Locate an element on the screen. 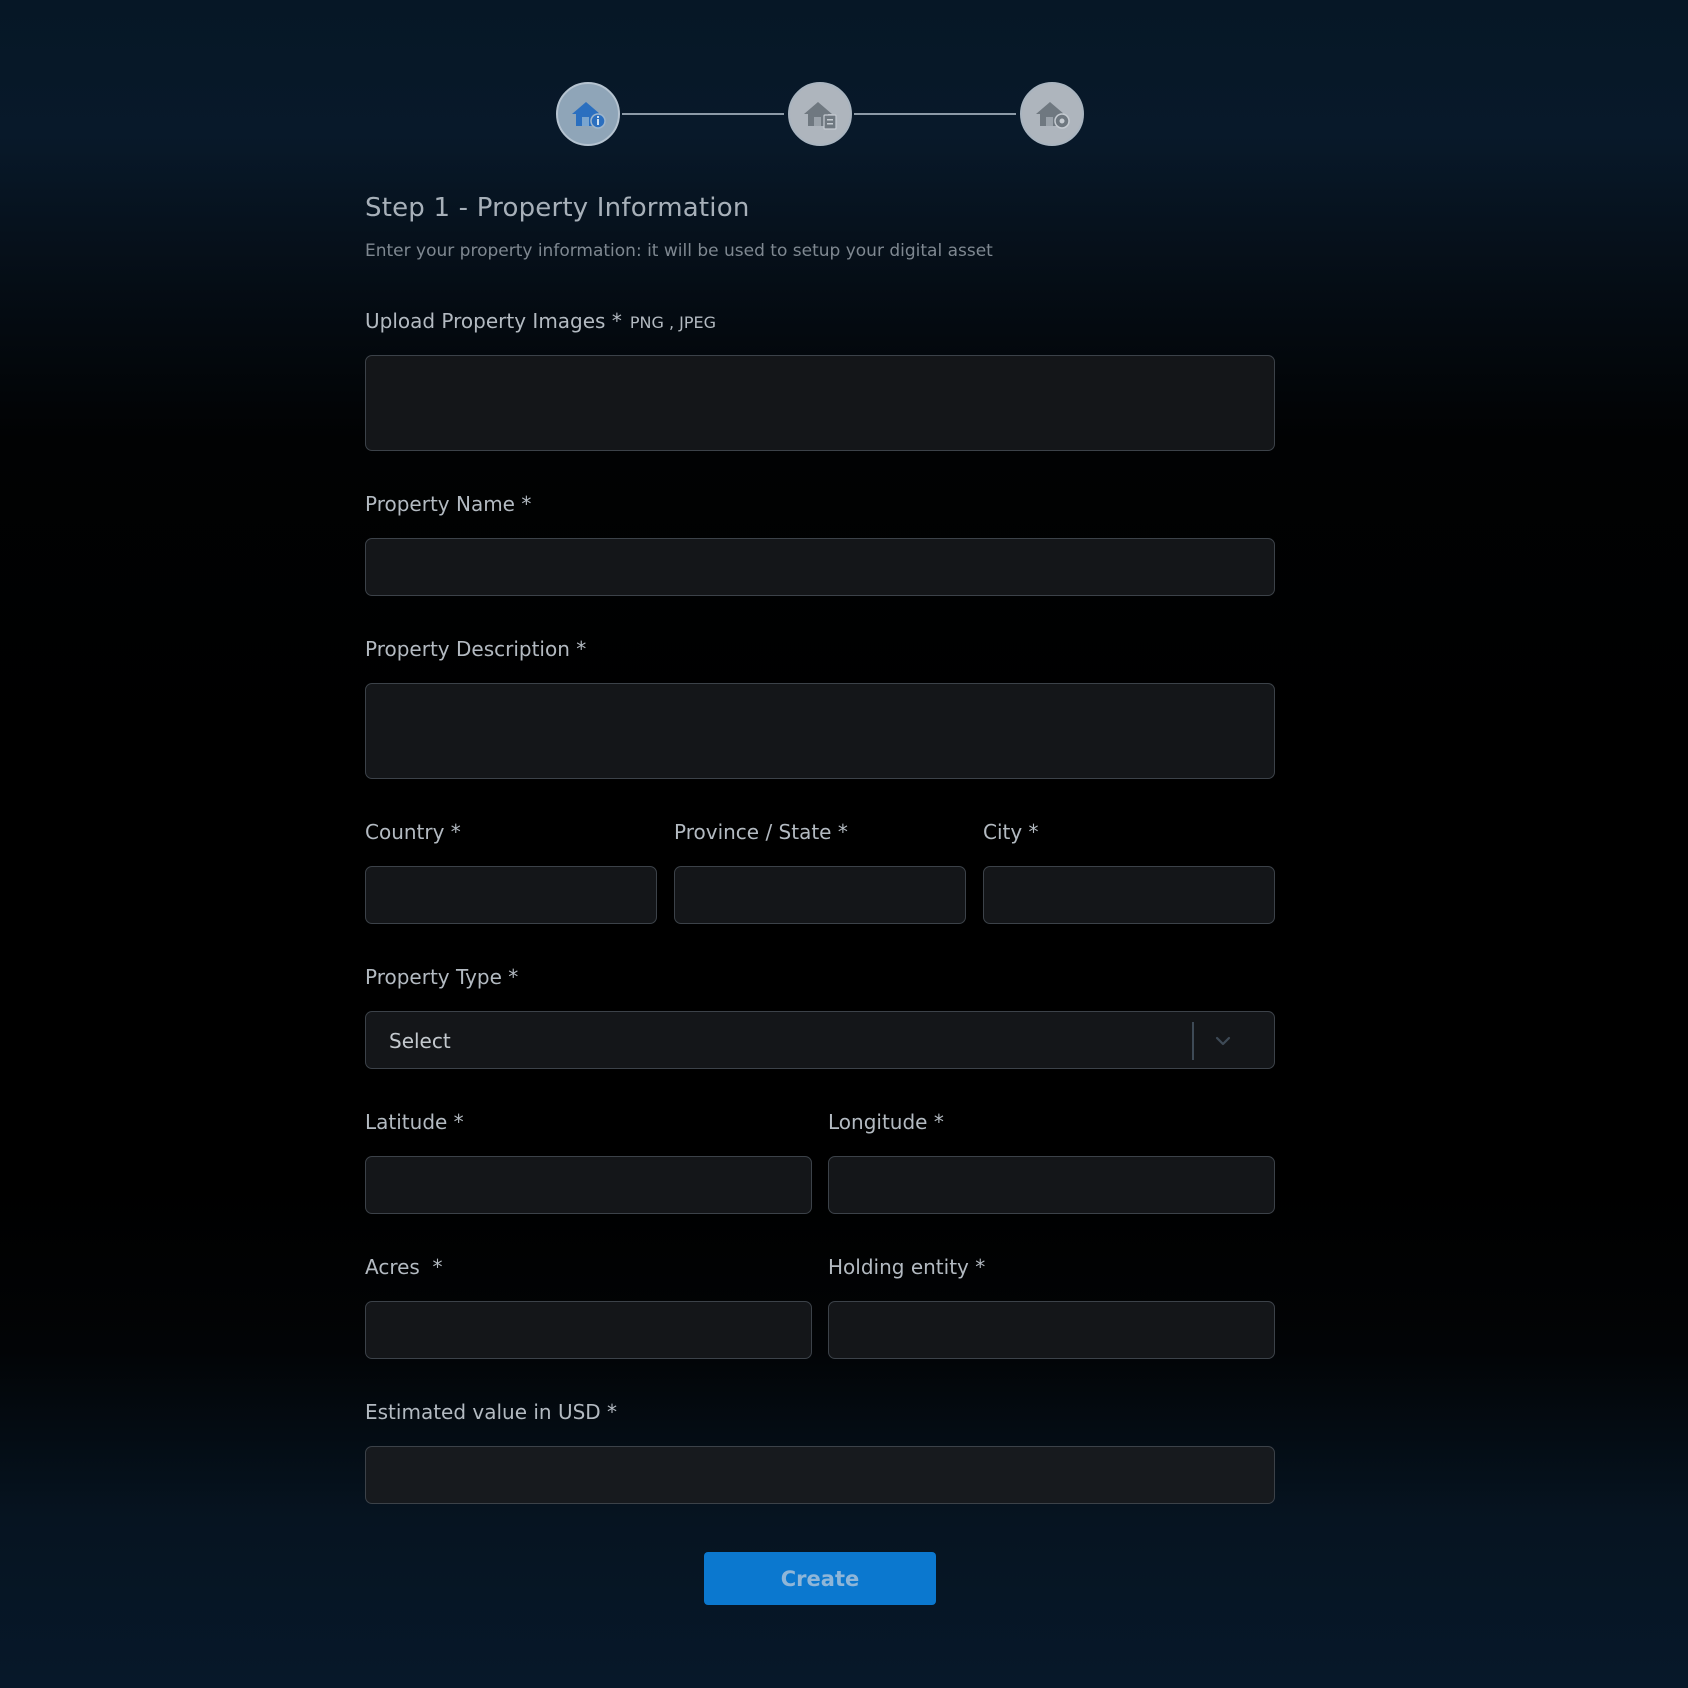 This screenshot has height=1688, width=1688. holding-entity-label: Holding entity * is located at coordinates (907, 1267).